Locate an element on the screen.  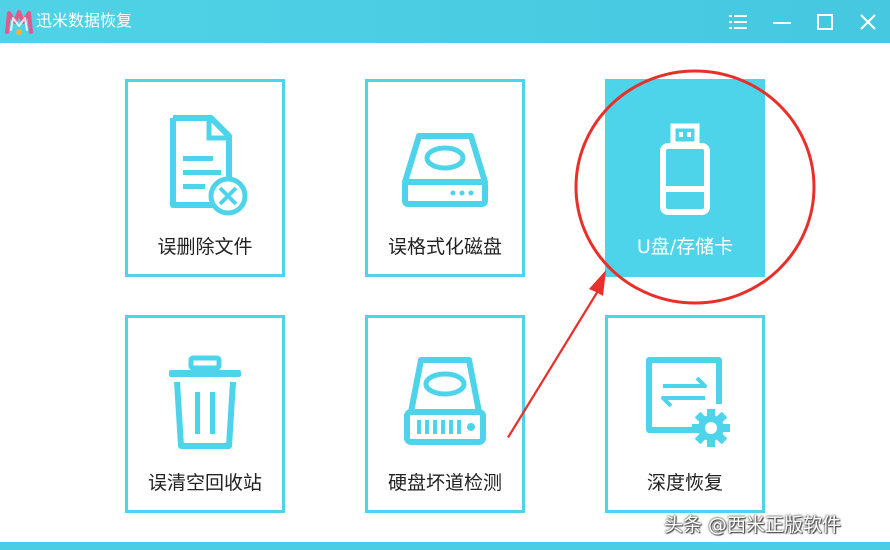
menu-button is located at coordinates (738, 21).